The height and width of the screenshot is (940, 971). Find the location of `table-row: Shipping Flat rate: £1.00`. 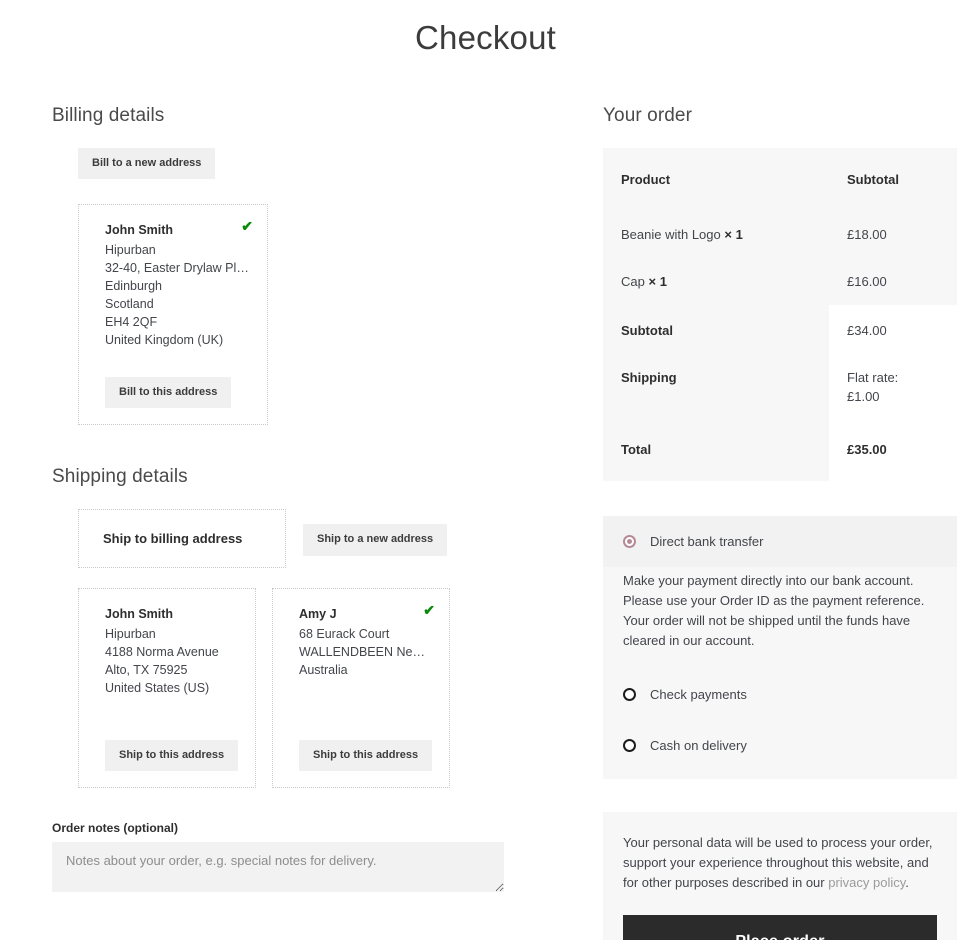

table-row: Shipping Flat rate: £1.00 is located at coordinates (780, 390).